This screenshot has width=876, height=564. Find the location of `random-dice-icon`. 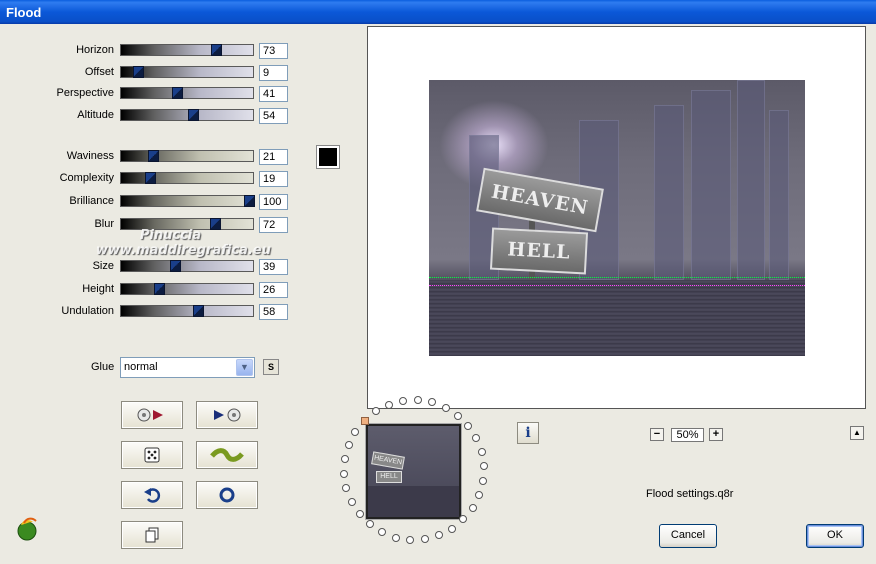

random-dice-icon is located at coordinates (152, 455).